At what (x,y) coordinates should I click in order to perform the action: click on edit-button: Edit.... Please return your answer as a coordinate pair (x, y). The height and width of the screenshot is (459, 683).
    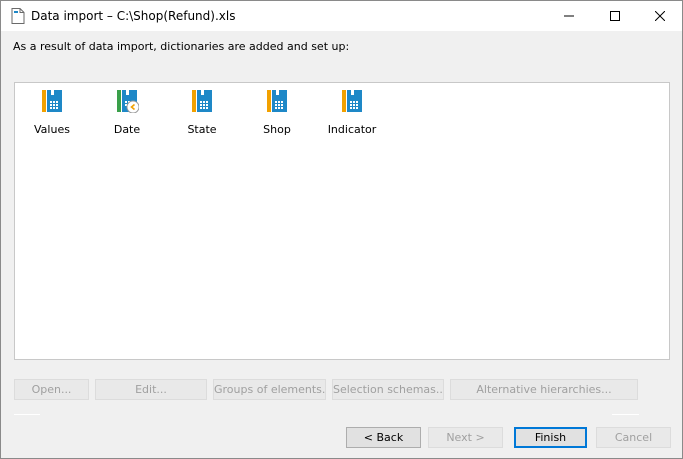
    Looking at the image, I should click on (151, 389).